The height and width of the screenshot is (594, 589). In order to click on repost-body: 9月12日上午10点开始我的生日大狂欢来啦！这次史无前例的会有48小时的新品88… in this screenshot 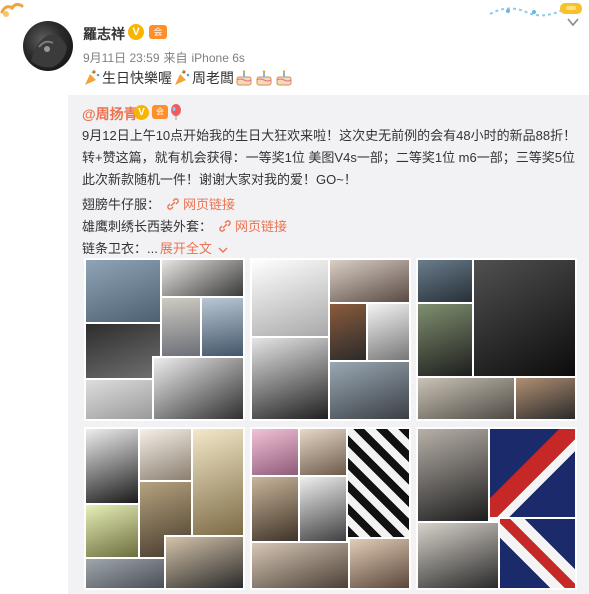, I will do `click(329, 157)`.